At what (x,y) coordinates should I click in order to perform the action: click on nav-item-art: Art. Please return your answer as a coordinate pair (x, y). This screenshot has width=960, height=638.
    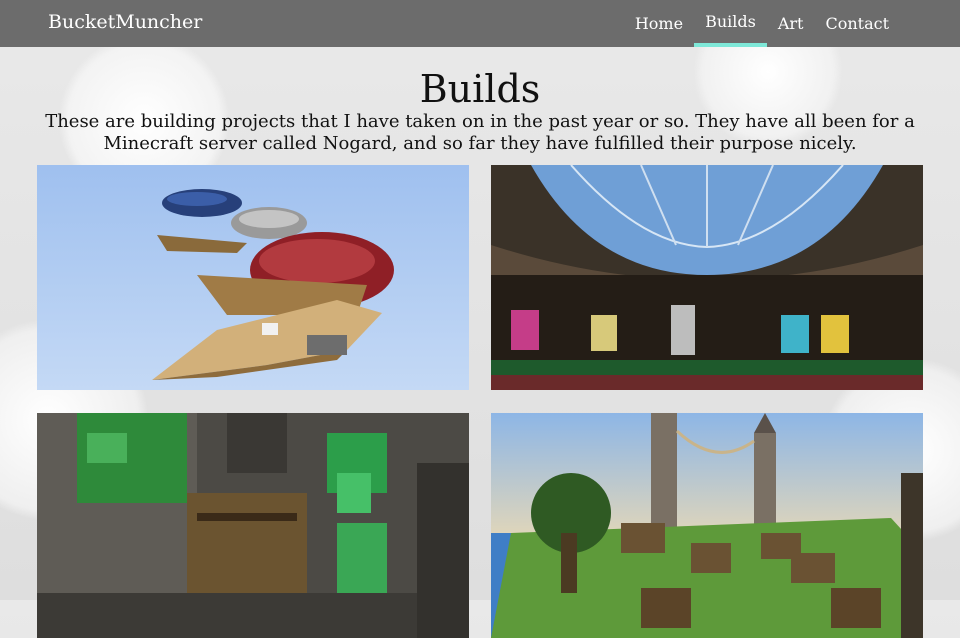
    Looking at the image, I should click on (791, 23).